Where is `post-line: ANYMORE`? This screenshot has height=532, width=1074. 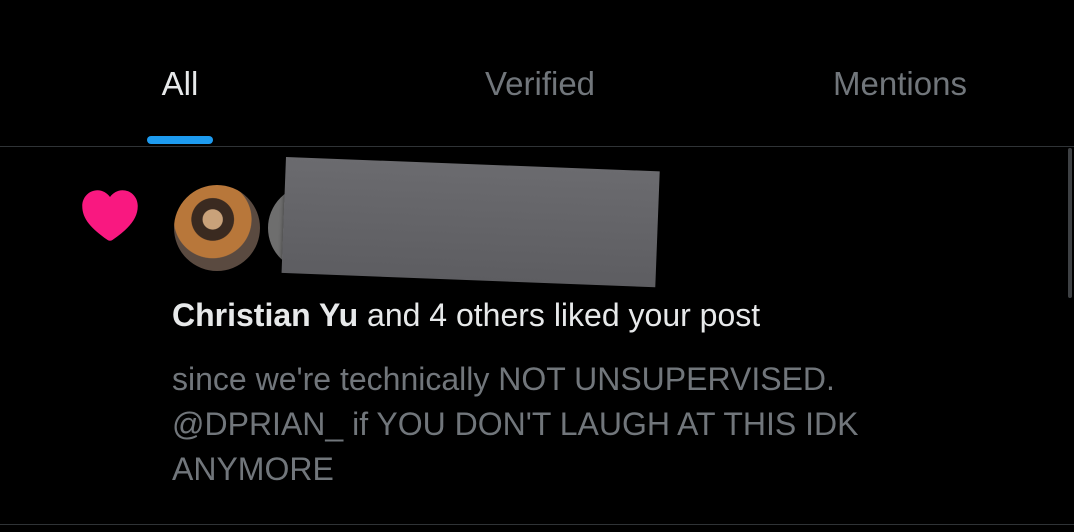 post-line: ANYMORE is located at coordinates (253, 469).